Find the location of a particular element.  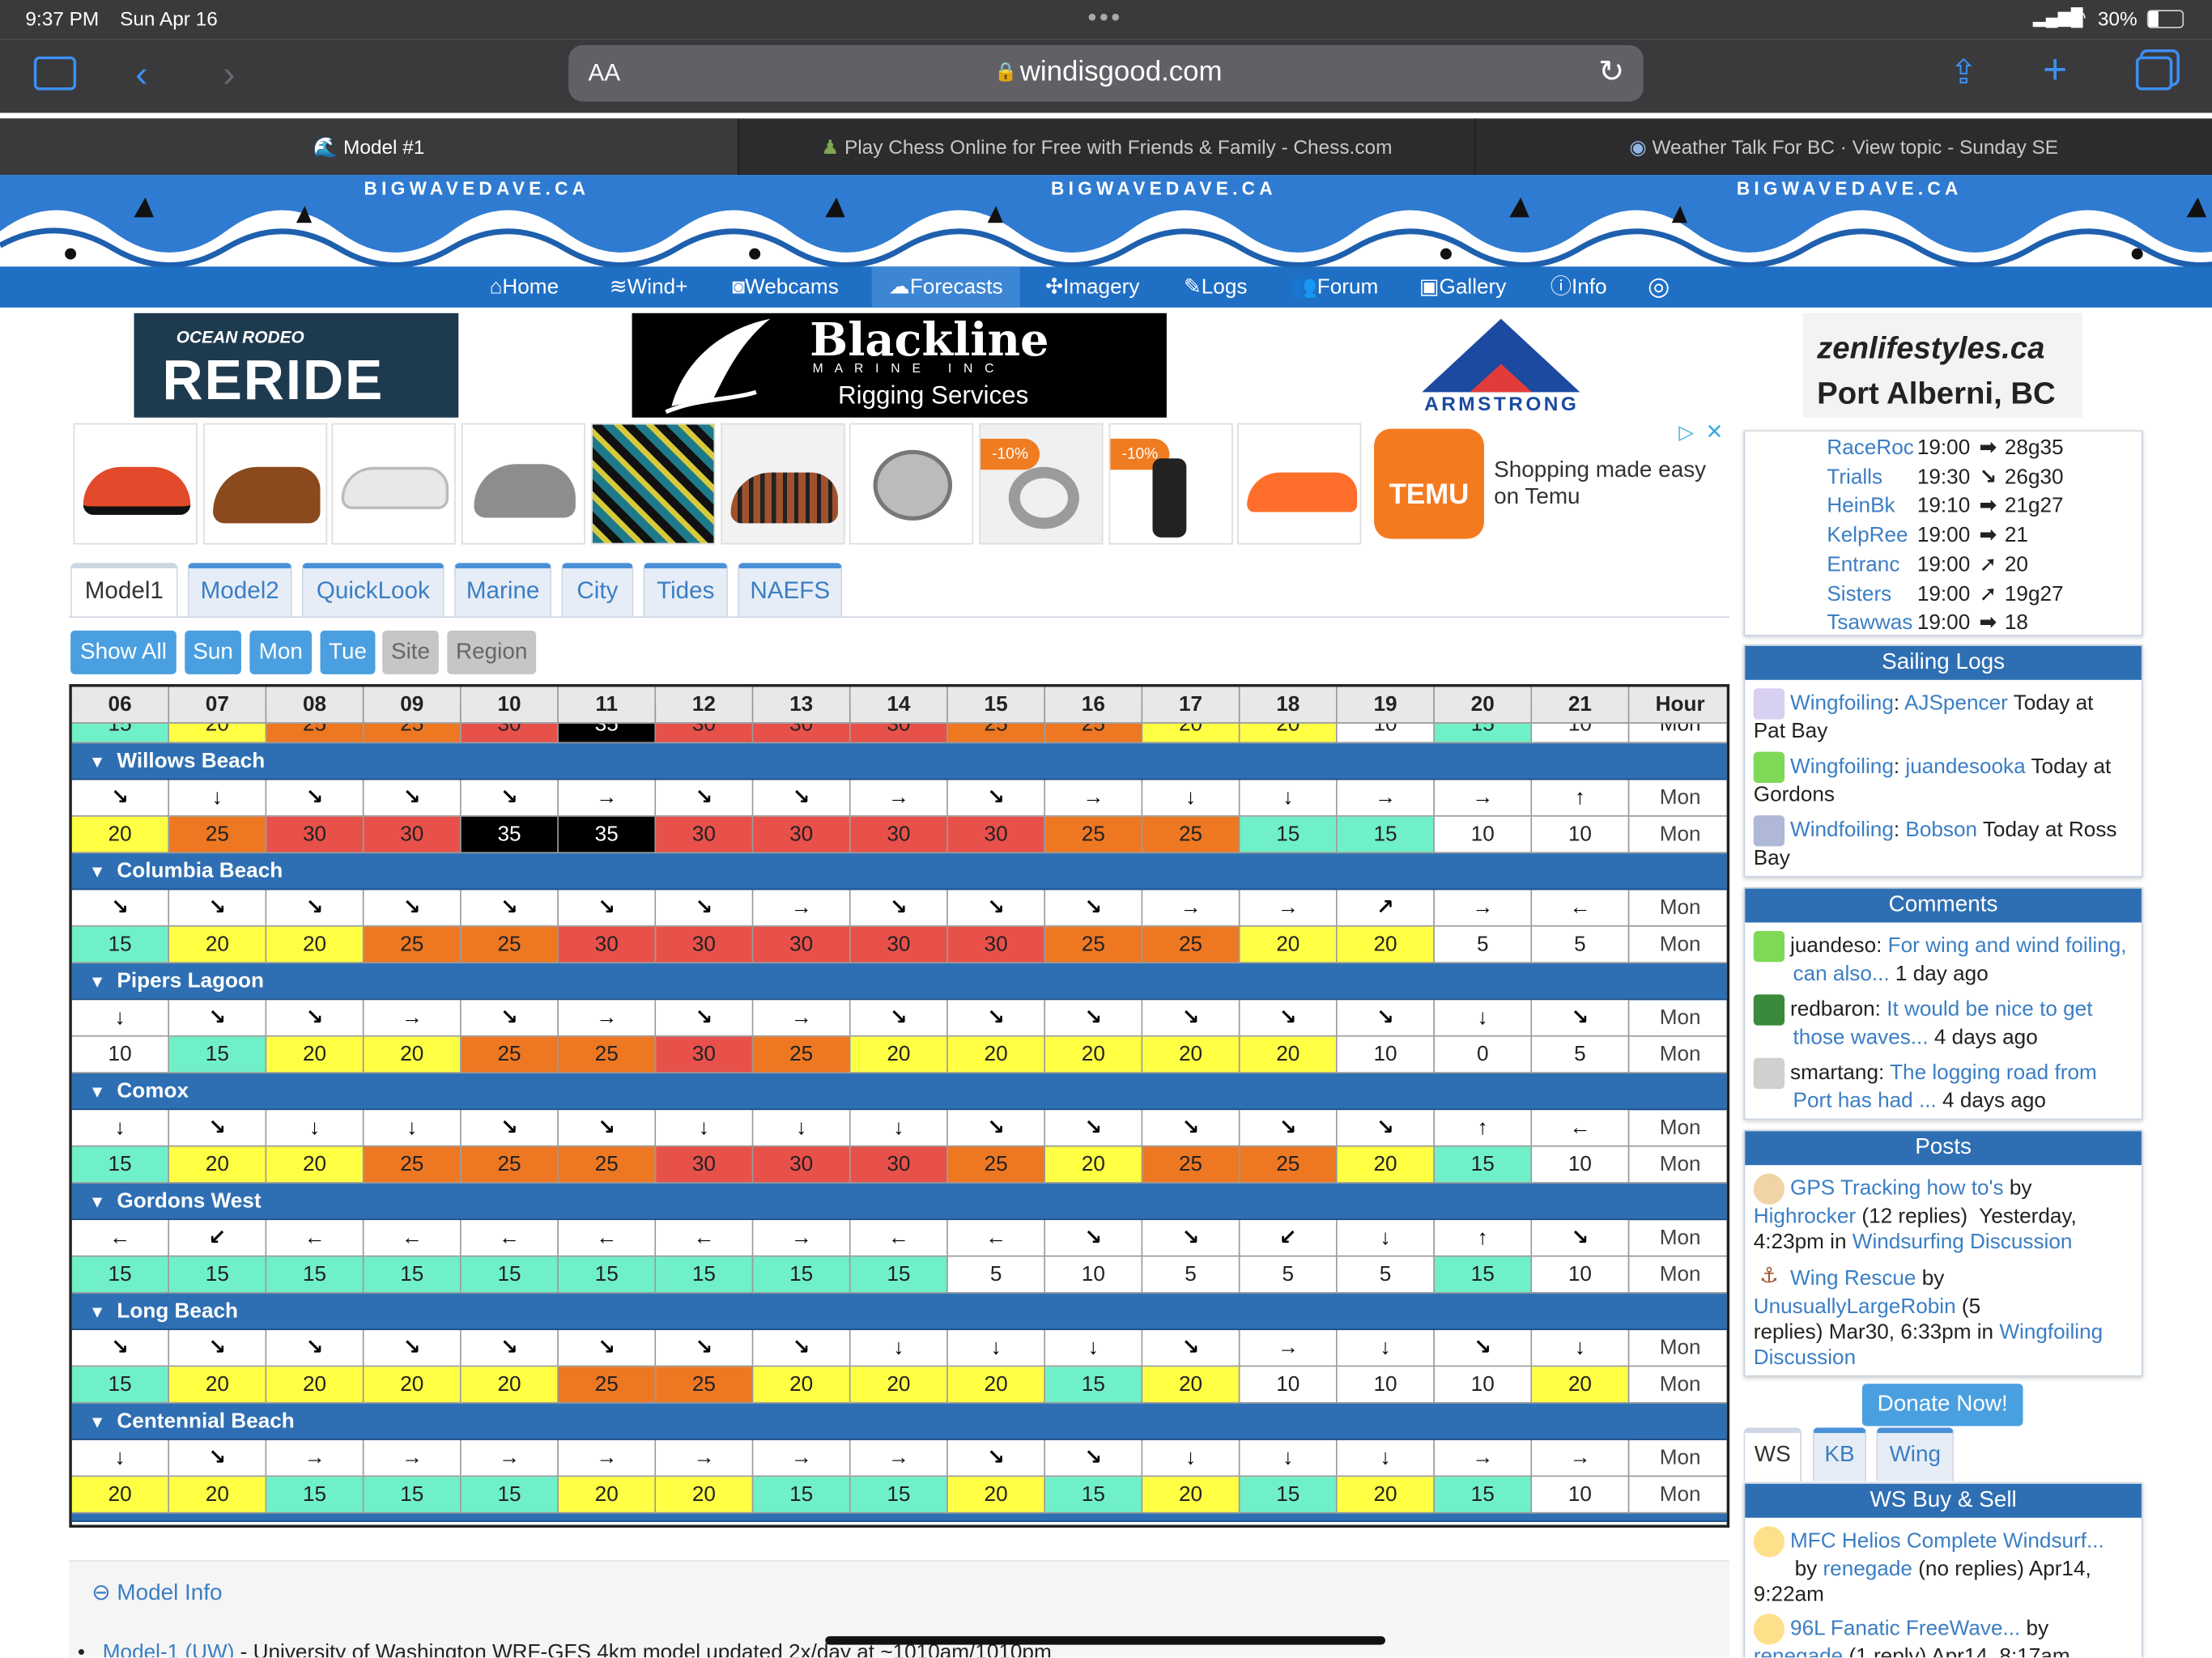

hour-header: 10 is located at coordinates (510, 705).